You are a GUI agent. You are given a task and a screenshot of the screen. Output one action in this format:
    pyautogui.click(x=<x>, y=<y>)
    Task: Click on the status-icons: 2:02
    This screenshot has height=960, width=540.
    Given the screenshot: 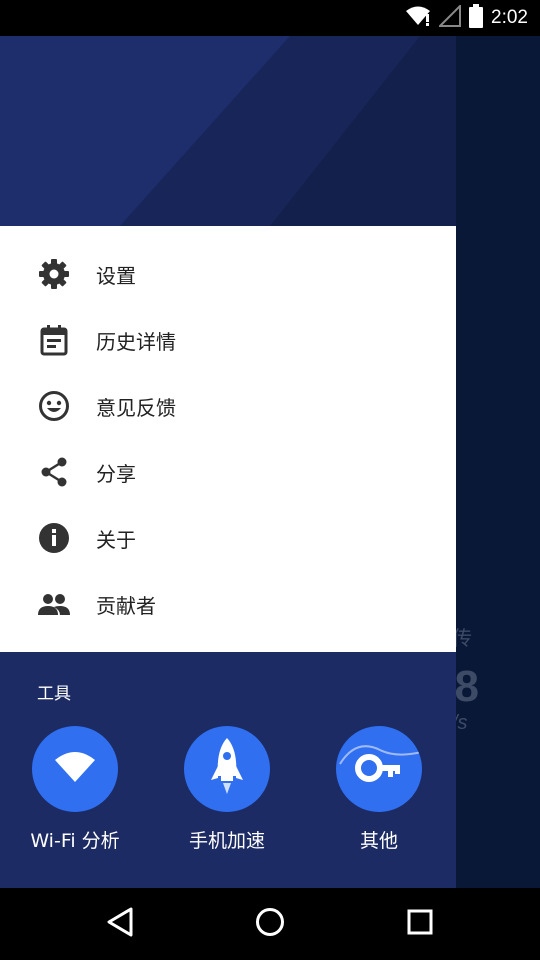 What is the action you would take?
    pyautogui.click(x=466, y=18)
    